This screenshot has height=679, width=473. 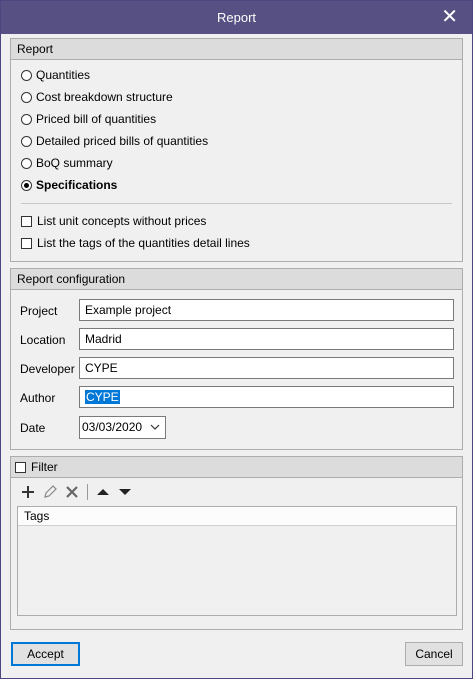 I want to click on developer-label: Developer, so click(x=47, y=369).